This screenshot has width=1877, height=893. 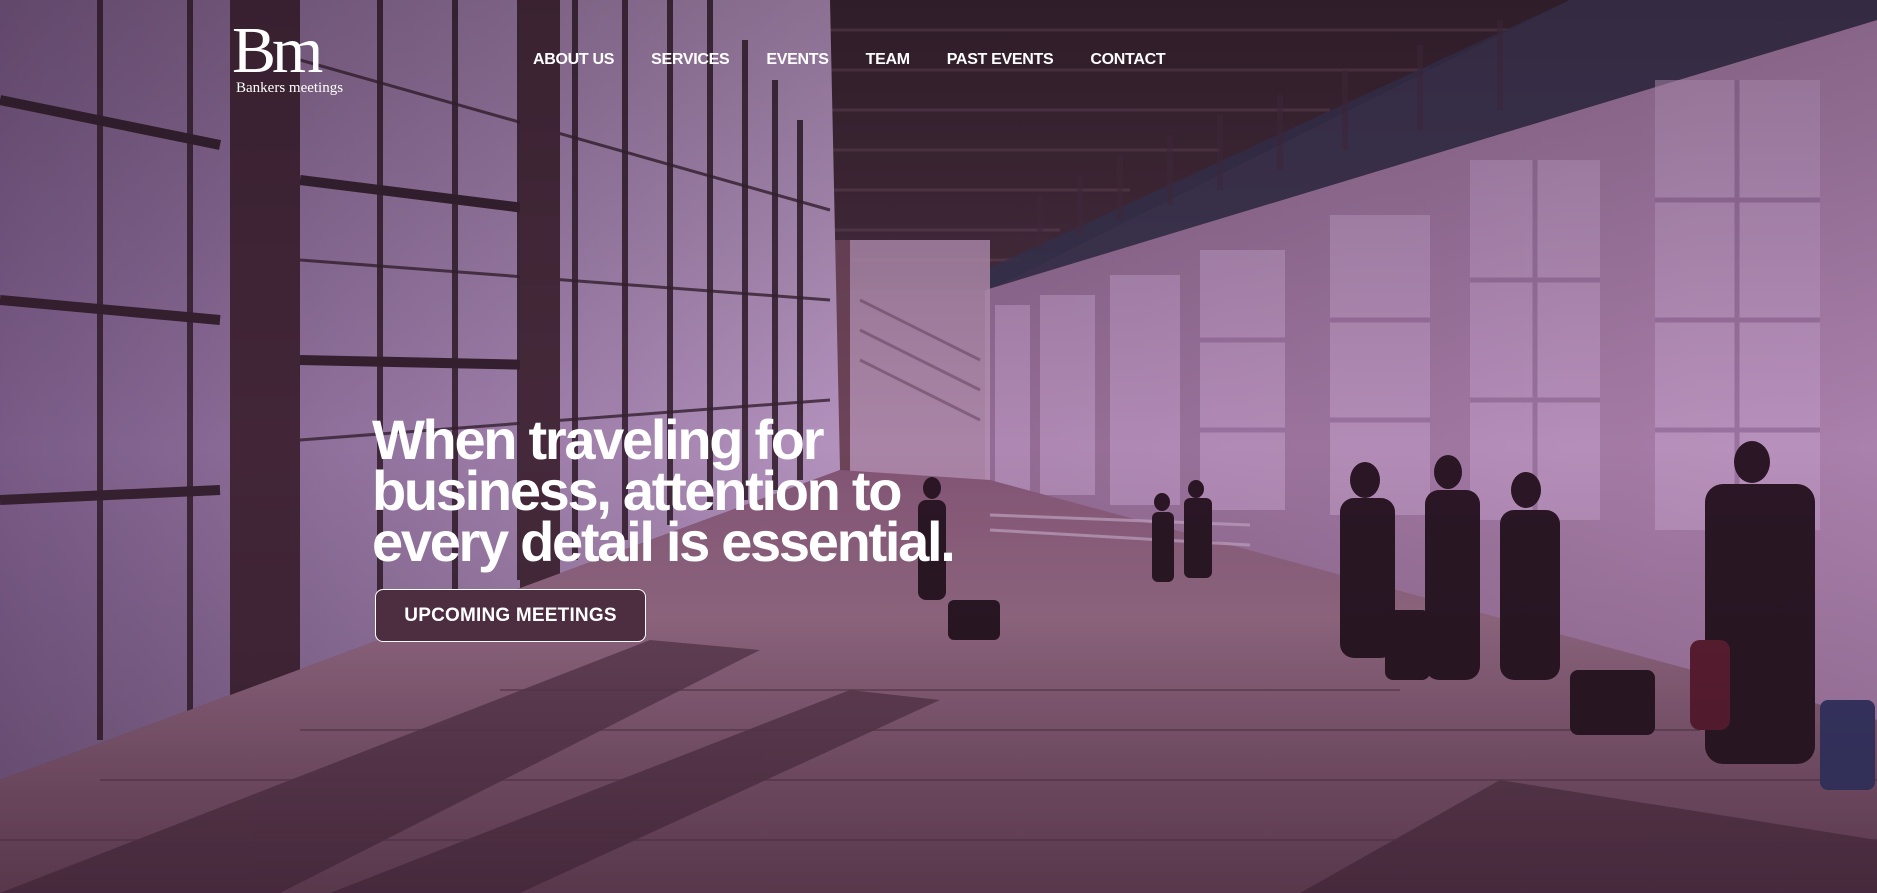 I want to click on upcoming-meetings-button: UPCOMING MEETINGS, so click(x=510, y=615).